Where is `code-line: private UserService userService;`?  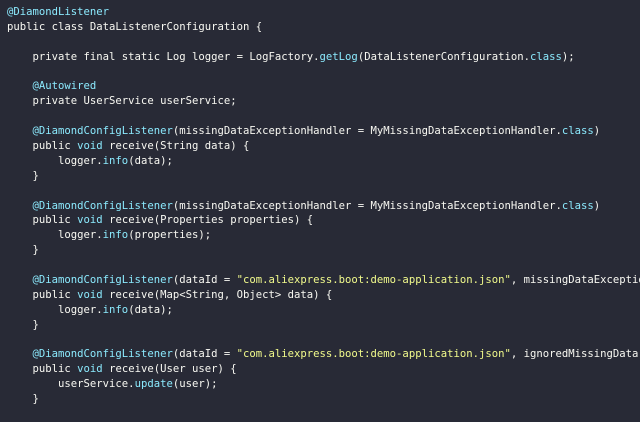
code-line: private UserService userService; is located at coordinates (323, 101).